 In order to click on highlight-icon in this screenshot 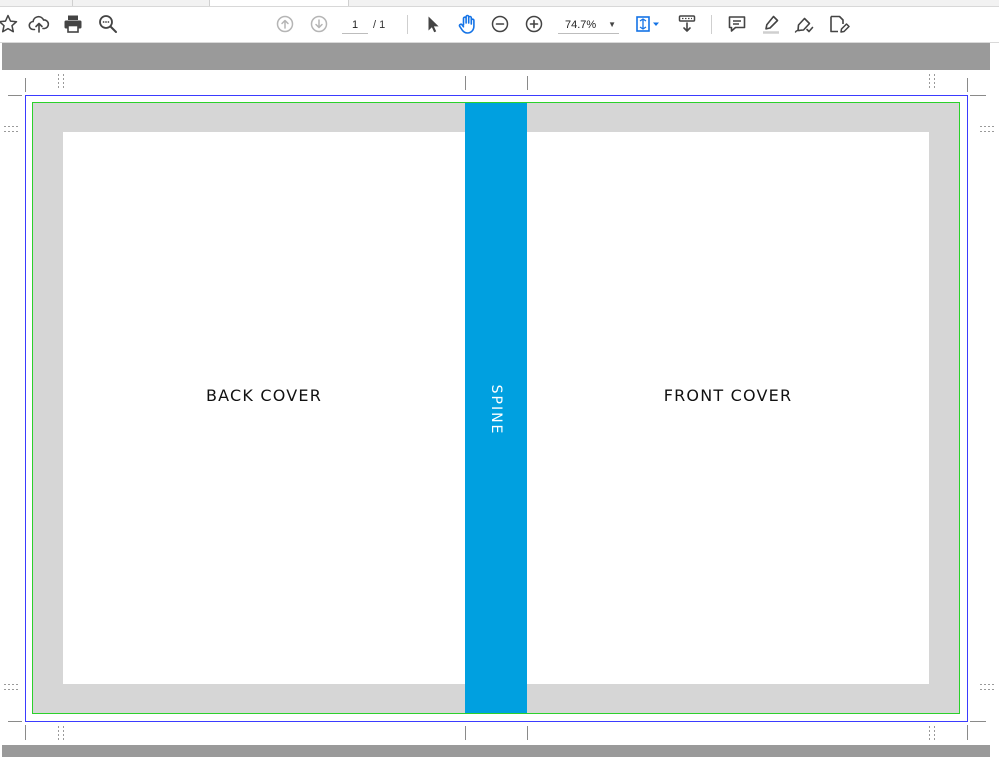, I will do `click(771, 24)`.